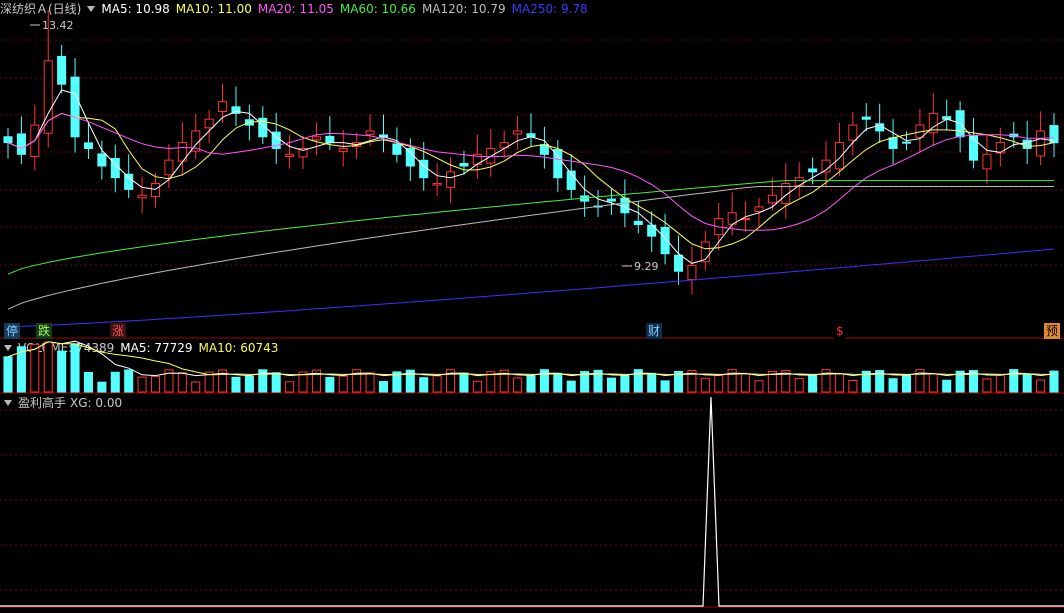  What do you see at coordinates (44, 331) in the screenshot?
I see `event-marker: 跌` at bounding box center [44, 331].